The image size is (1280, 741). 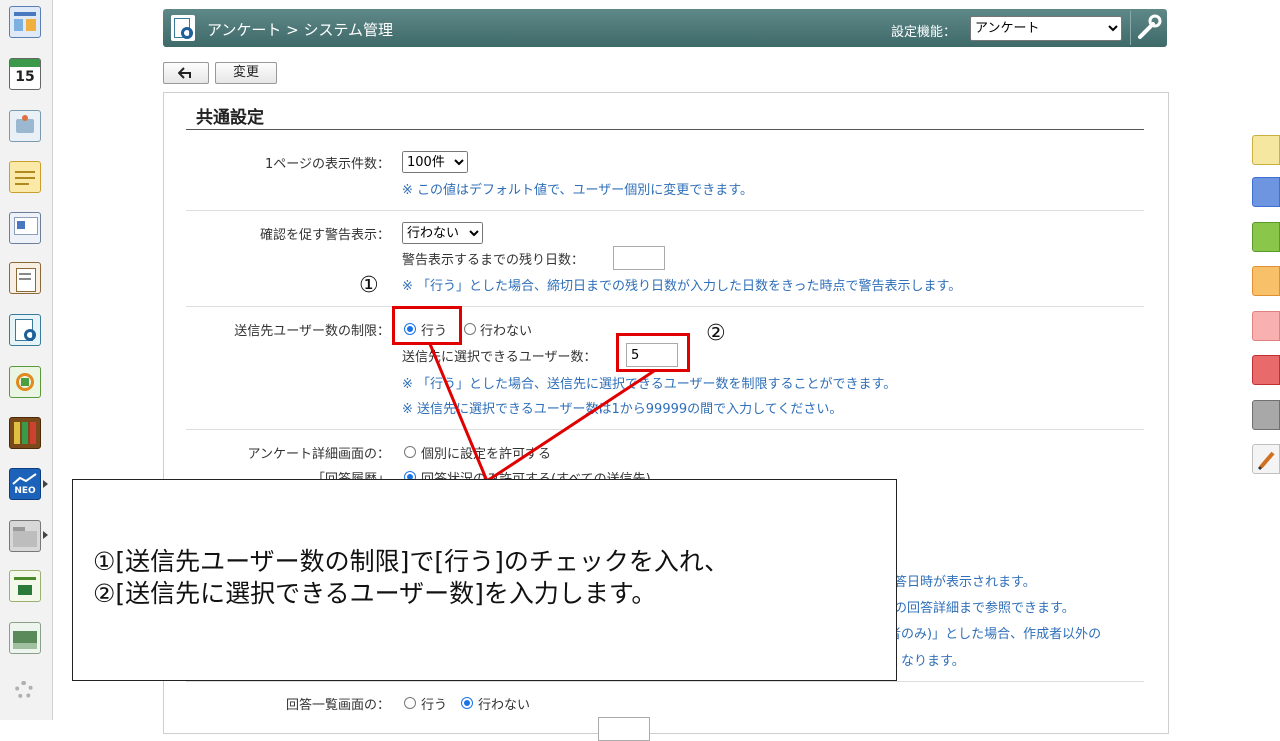 I want to click on neo-label: NEO, so click(x=25, y=491).